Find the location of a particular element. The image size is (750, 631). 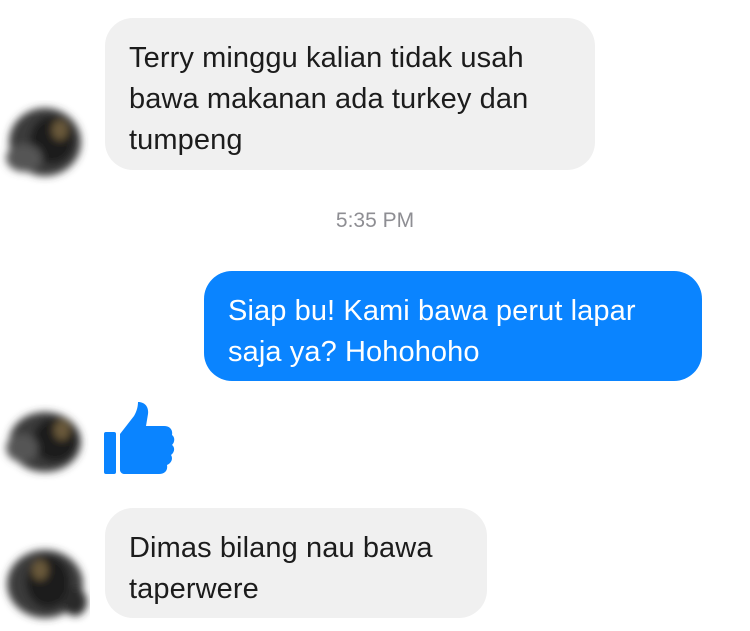

thumbs-up-icon is located at coordinates (139, 438).